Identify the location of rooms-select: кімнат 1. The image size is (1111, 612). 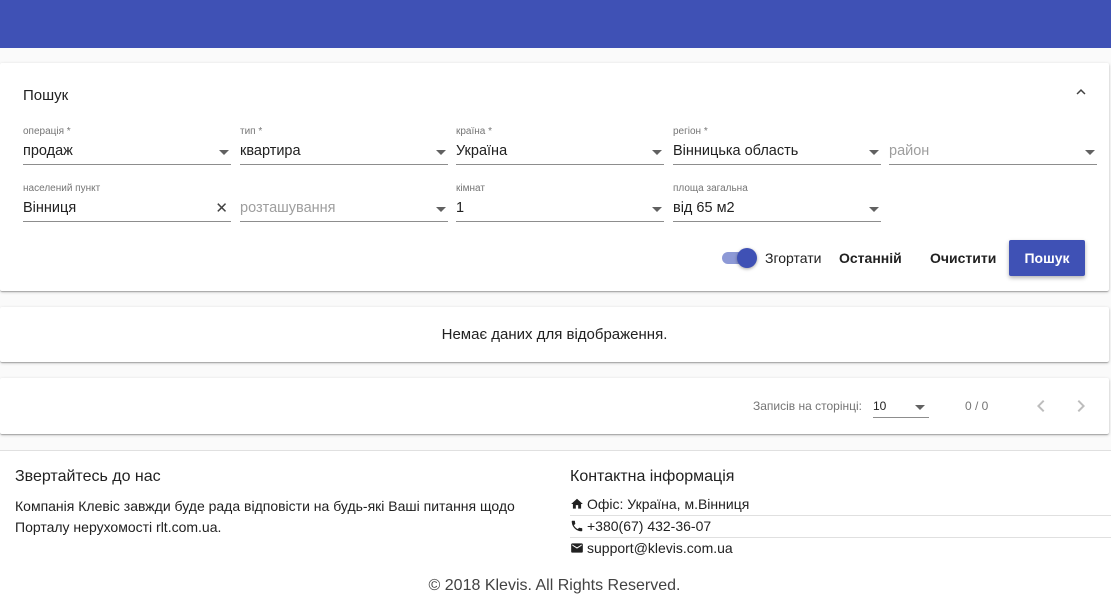
(560, 203).